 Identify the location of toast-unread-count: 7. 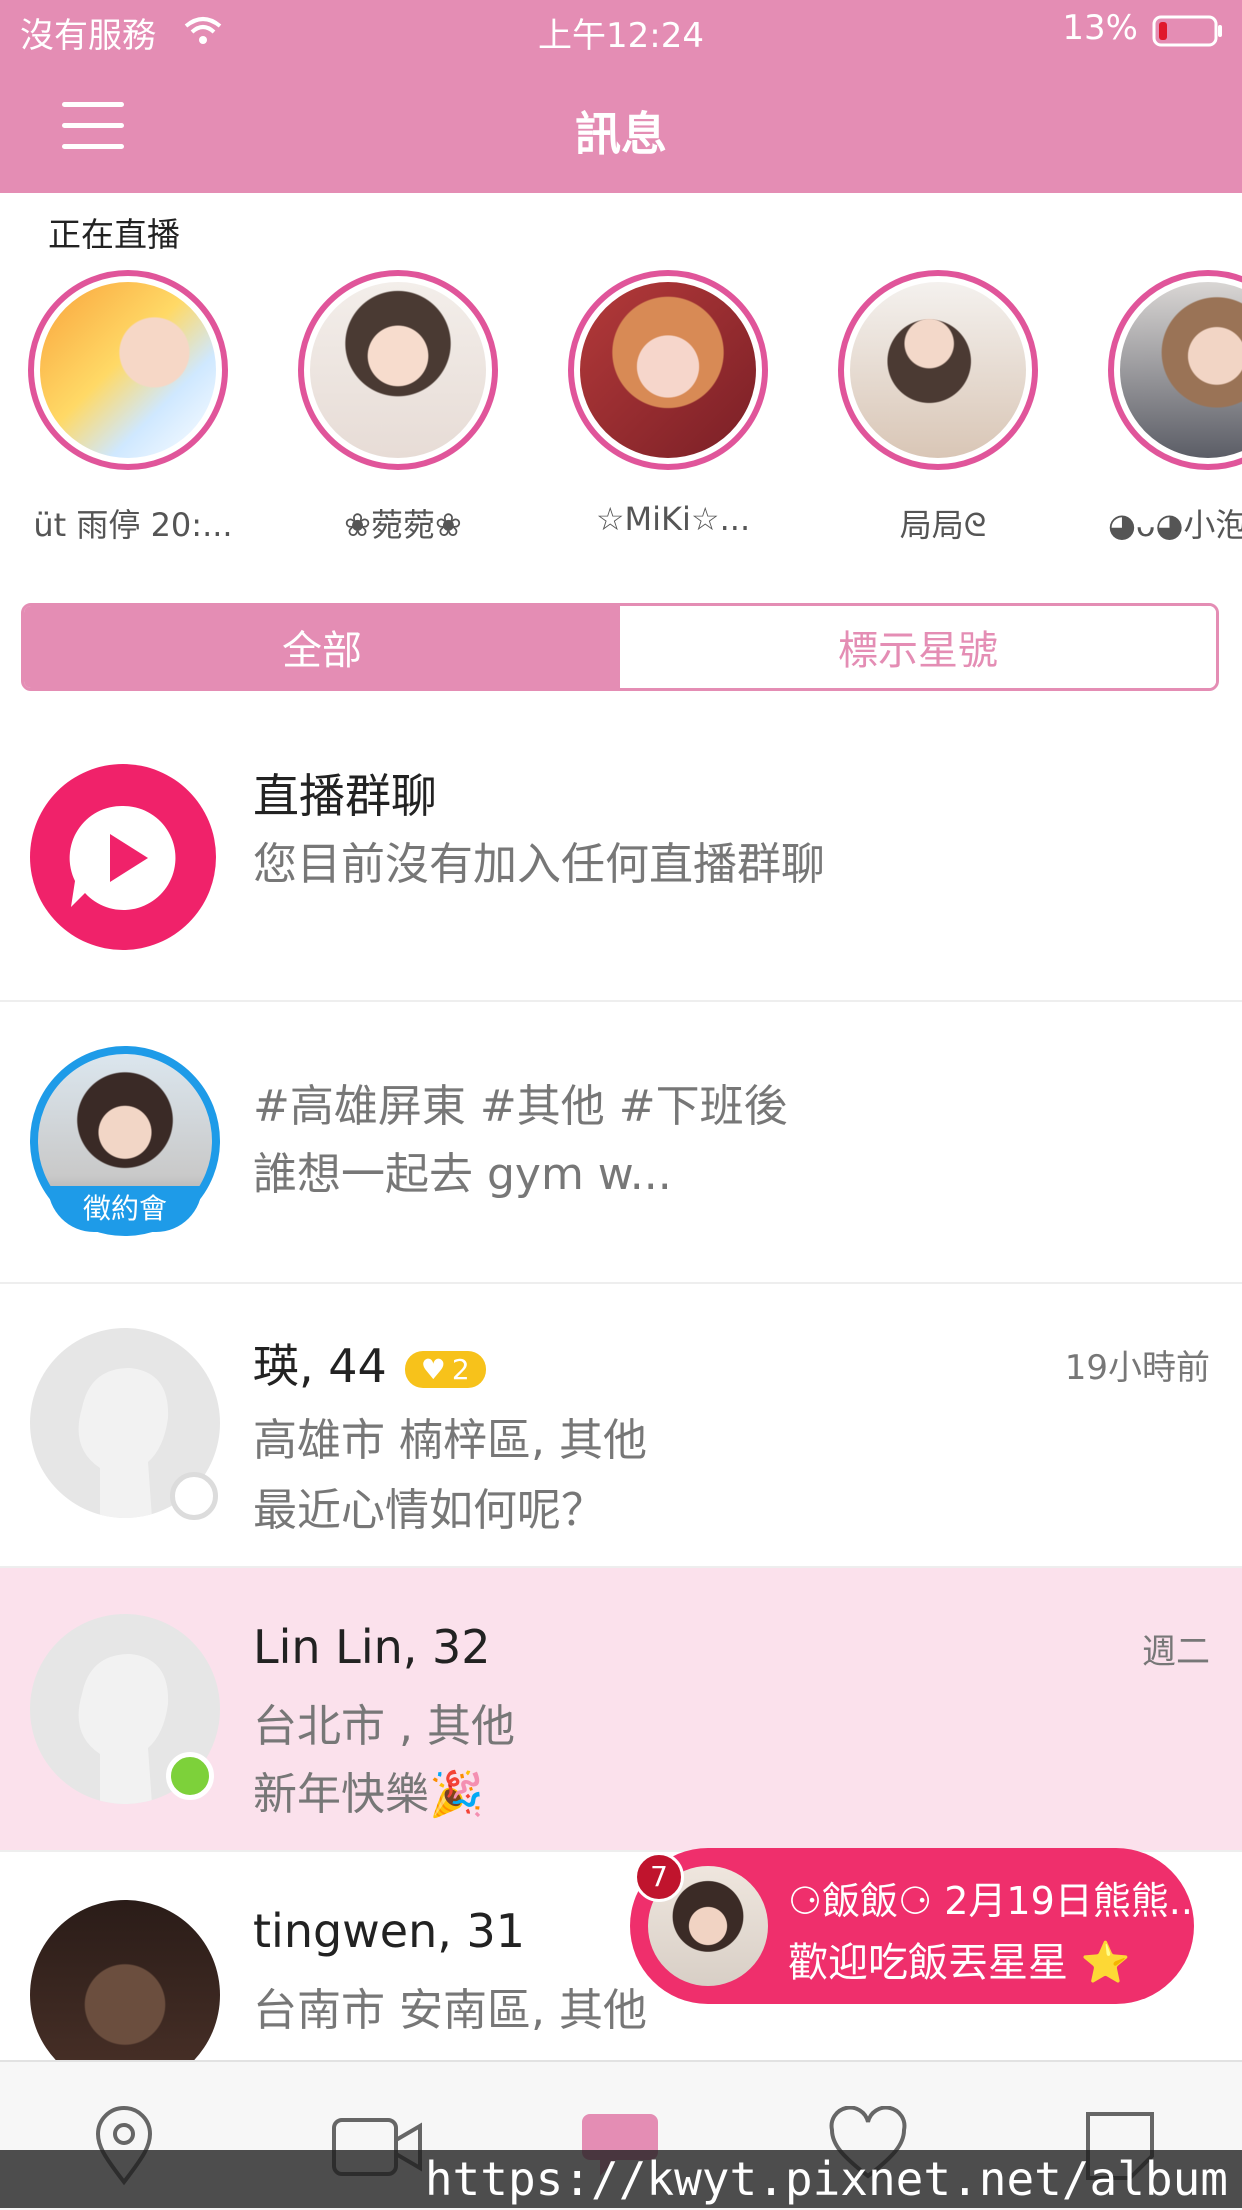
(659, 1877).